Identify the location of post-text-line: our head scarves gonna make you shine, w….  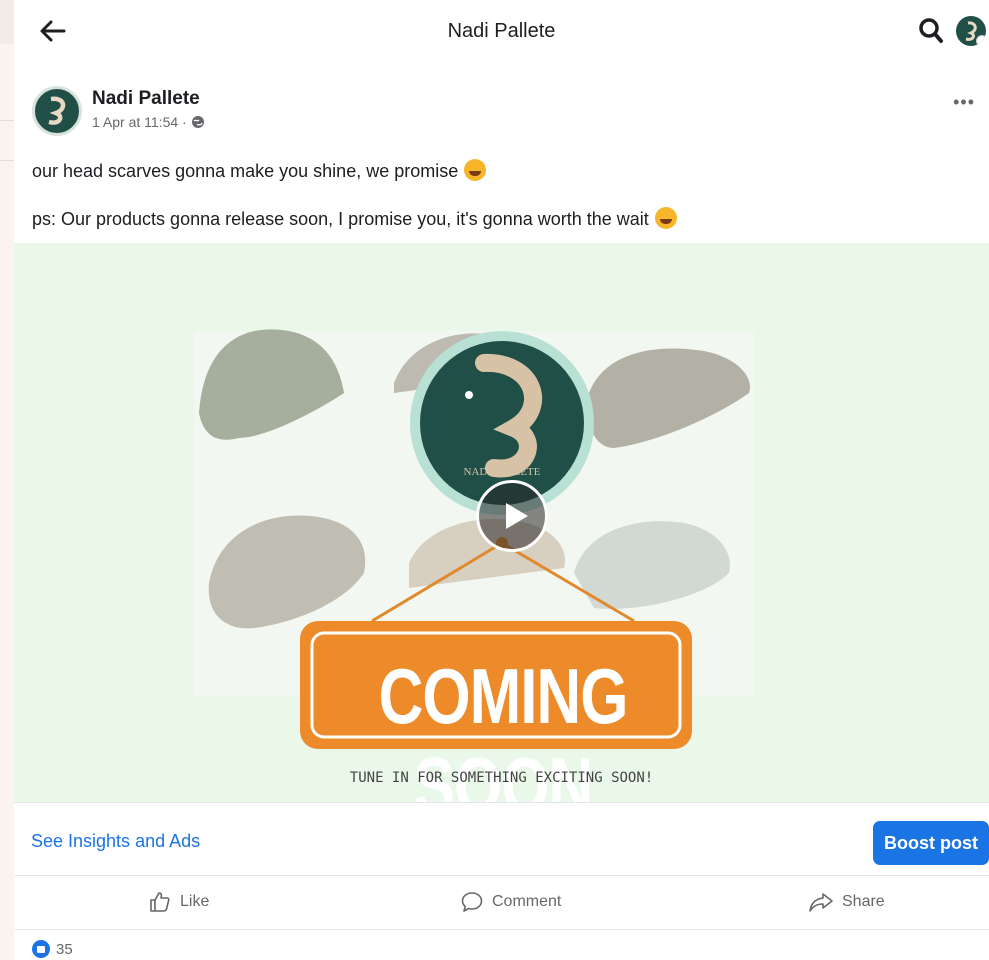
(259, 170).